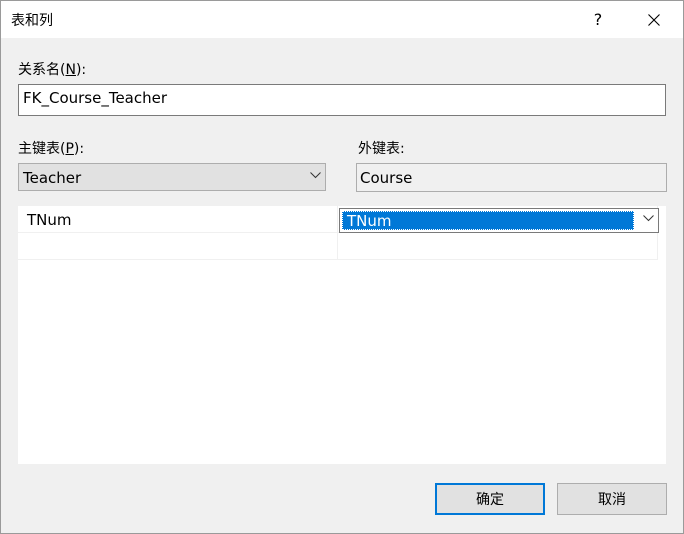 This screenshot has width=684, height=534. Describe the element at coordinates (42, 70) in the screenshot. I see `relation-name-label-prefix: 关系名(` at that location.